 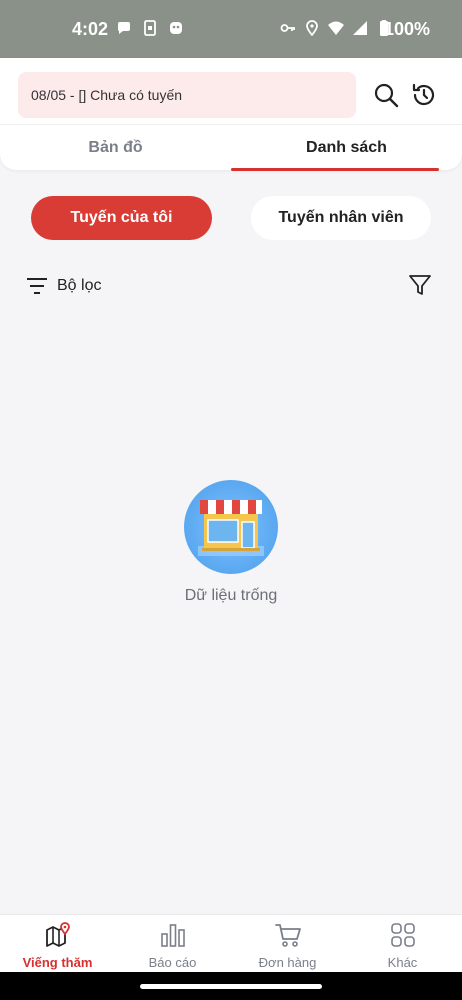 I want to click on system-gesture-bar, so click(x=231, y=986).